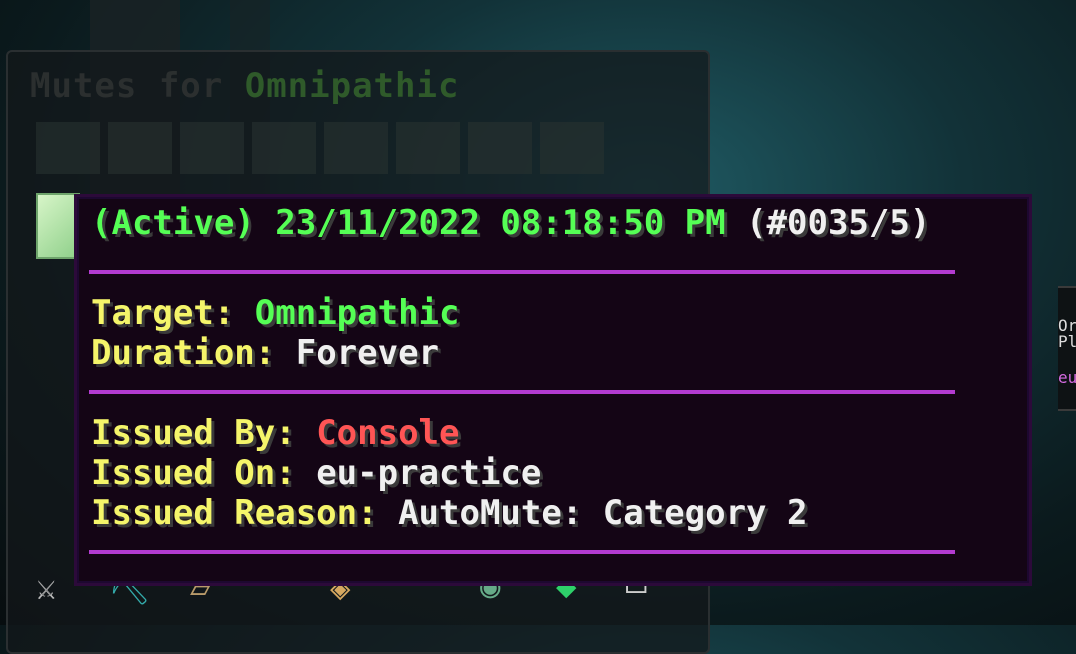 This screenshot has width=1076, height=654. Describe the element at coordinates (429, 473) in the screenshot. I see `issued-on-value: eu-practice` at that location.